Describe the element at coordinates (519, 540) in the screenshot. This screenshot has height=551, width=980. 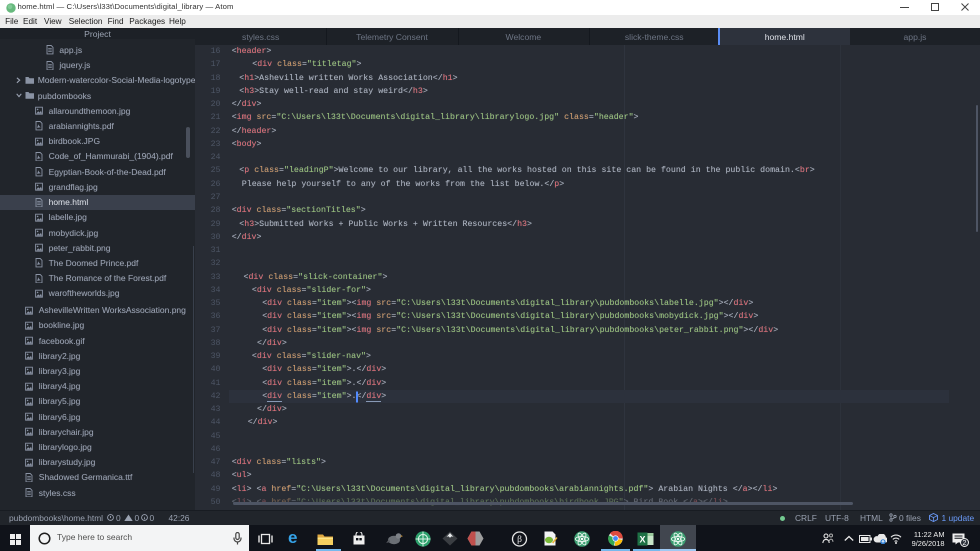
I see `svg-text: β` at that location.